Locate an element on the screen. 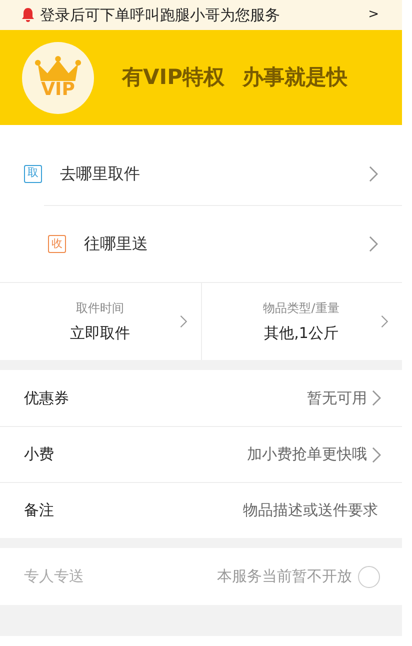 The width and height of the screenshot is (412, 646). address-row: 取 去哪里取件 is located at coordinates (201, 173).